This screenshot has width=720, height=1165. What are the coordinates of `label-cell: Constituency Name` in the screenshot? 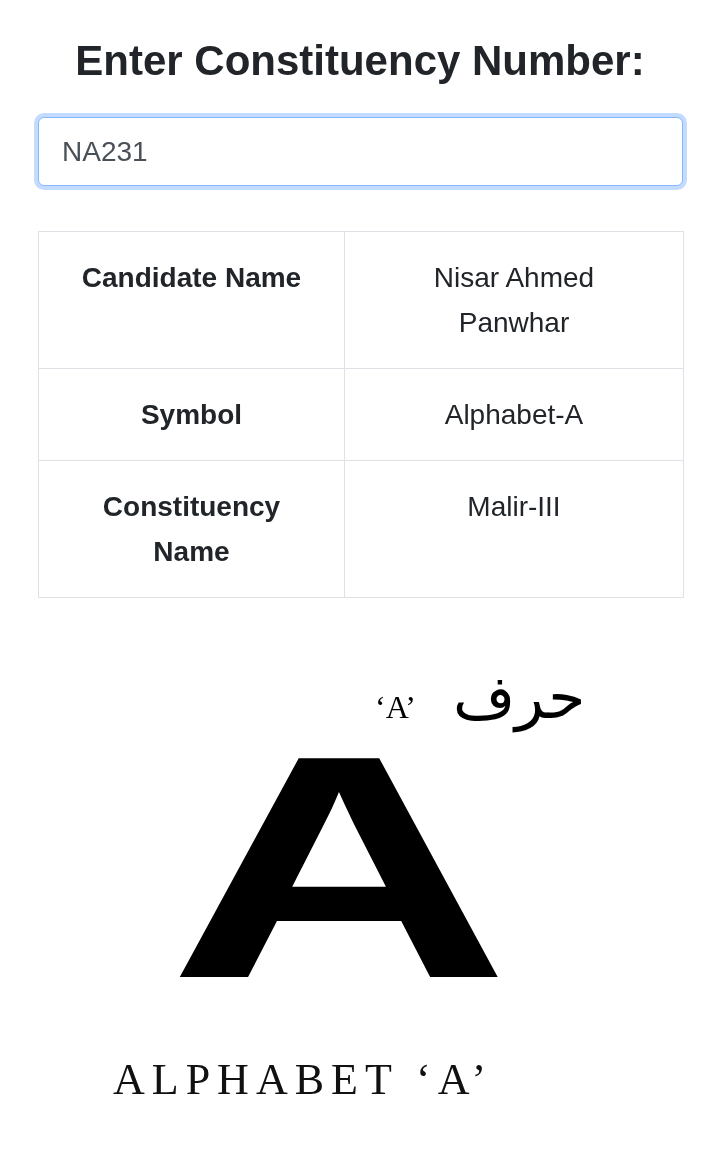 It's located at (191, 529).